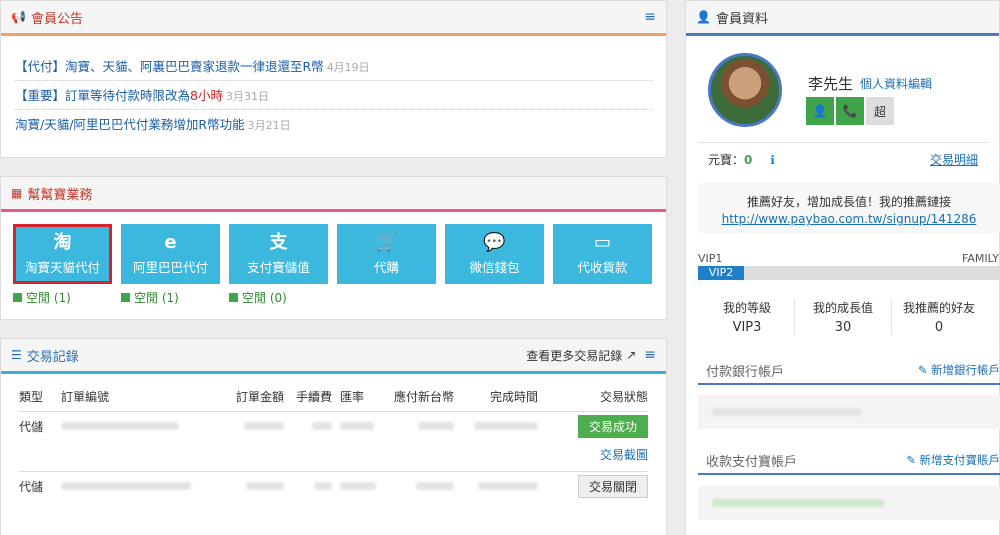 The width and height of the screenshot is (1000, 535). Describe the element at coordinates (772, 160) in the screenshot. I see `info-icon: ℹ` at that location.